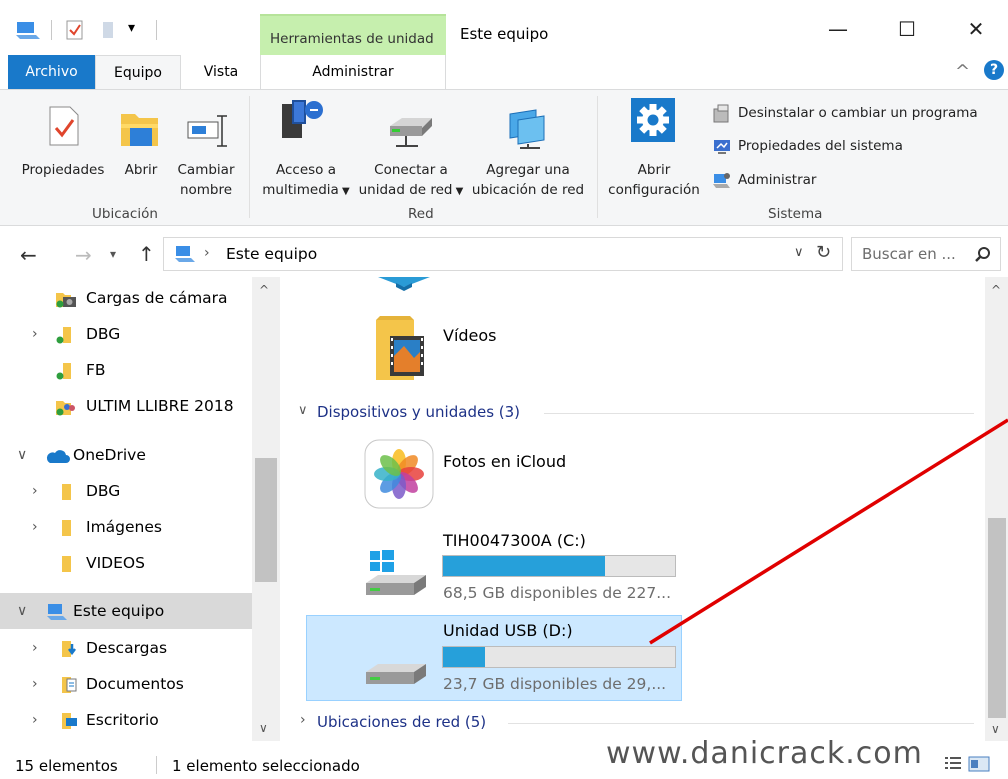 Image resolution: width=1008 pixels, height=779 pixels. I want to click on folder-icon, so click(66, 564).